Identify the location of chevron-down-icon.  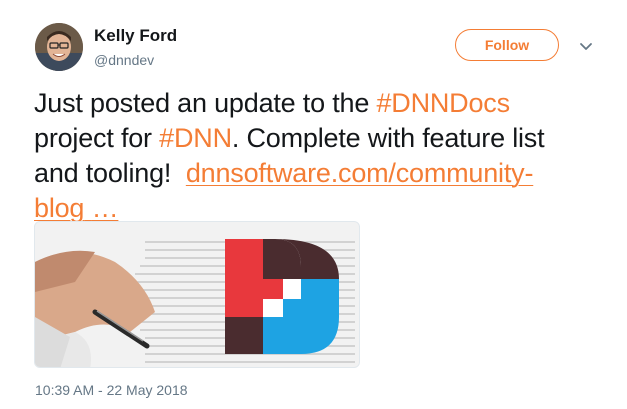
(586, 46).